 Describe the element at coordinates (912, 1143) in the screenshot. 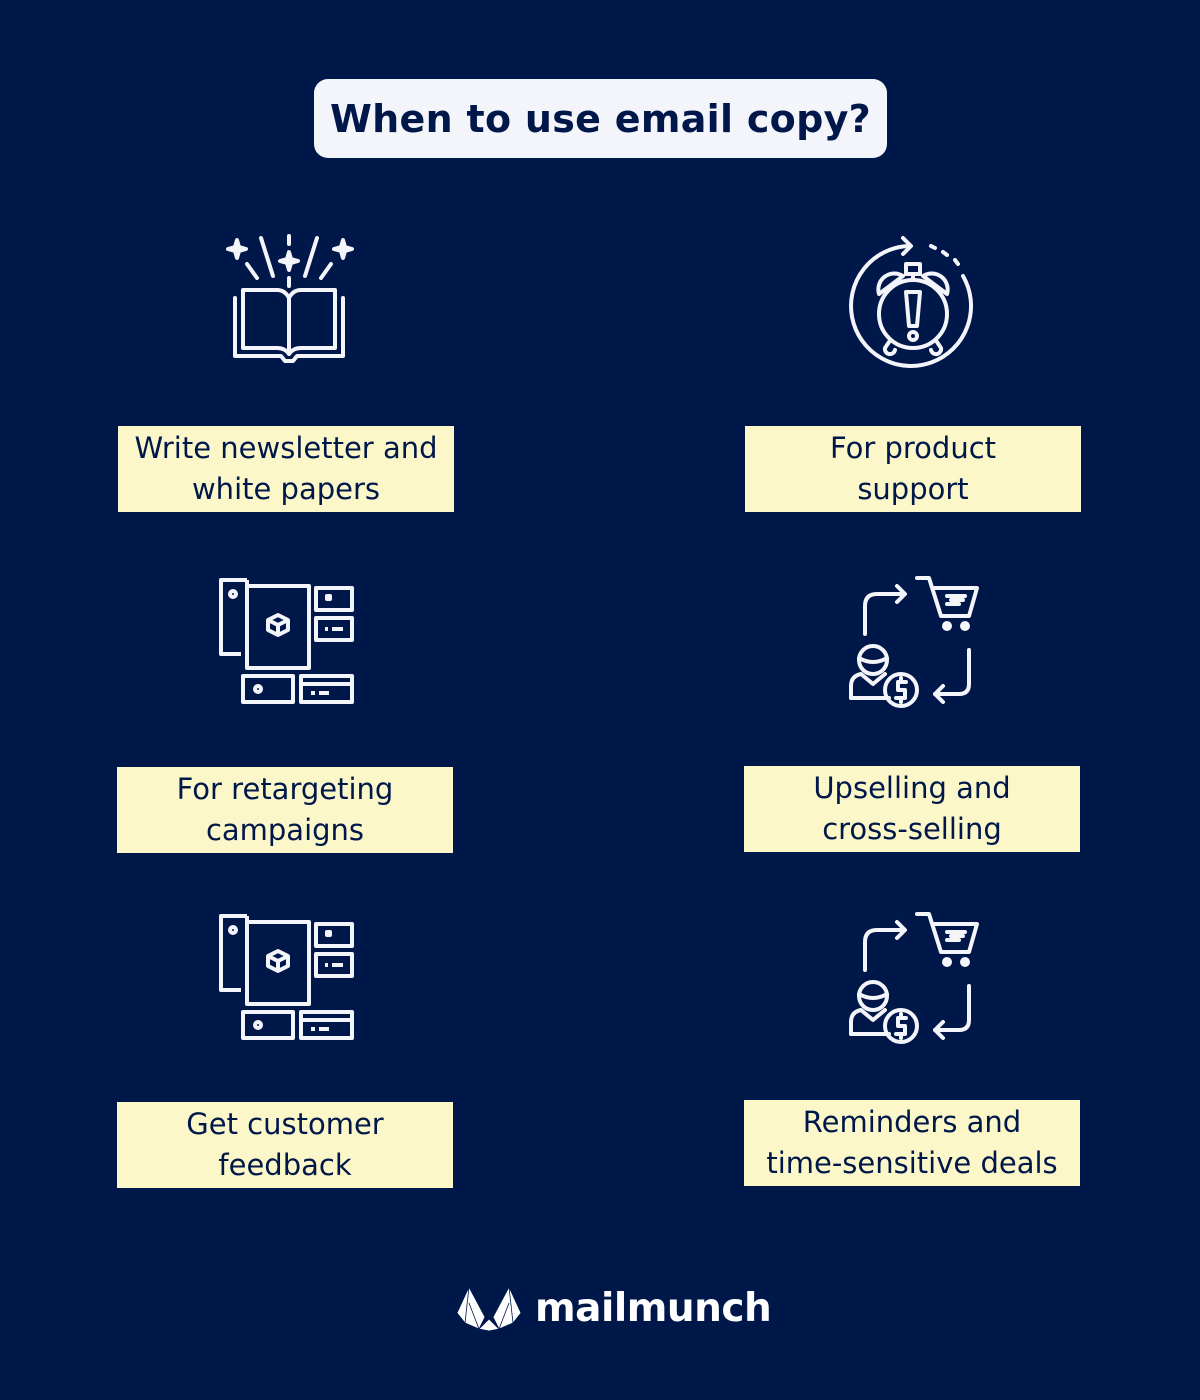

I see `label-reminders: Reminders and time-sensitive deals` at that location.